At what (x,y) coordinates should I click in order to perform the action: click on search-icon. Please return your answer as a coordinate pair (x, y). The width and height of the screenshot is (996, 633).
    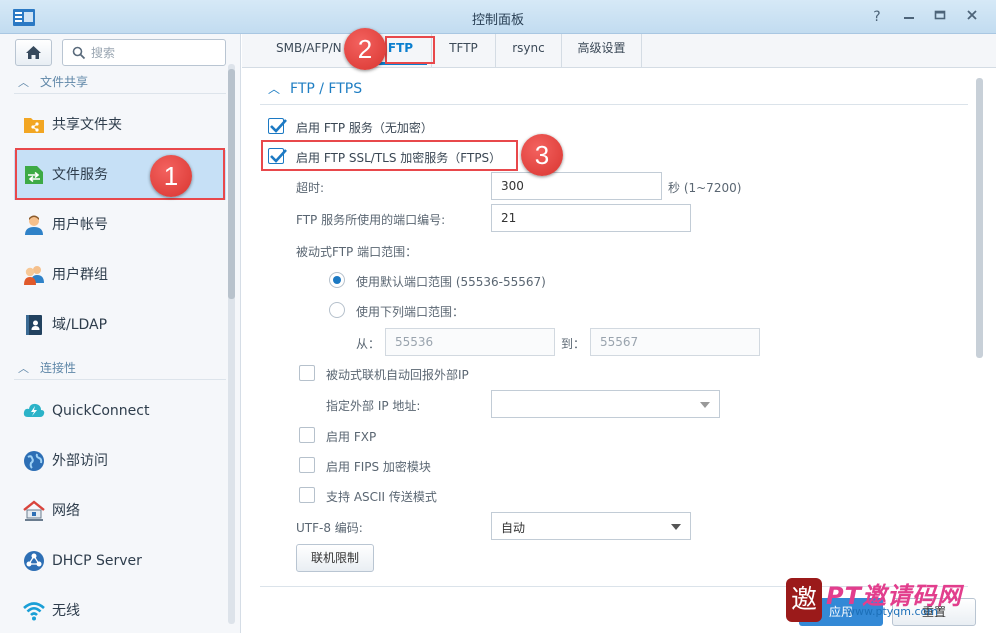
    Looking at the image, I should click on (79, 53).